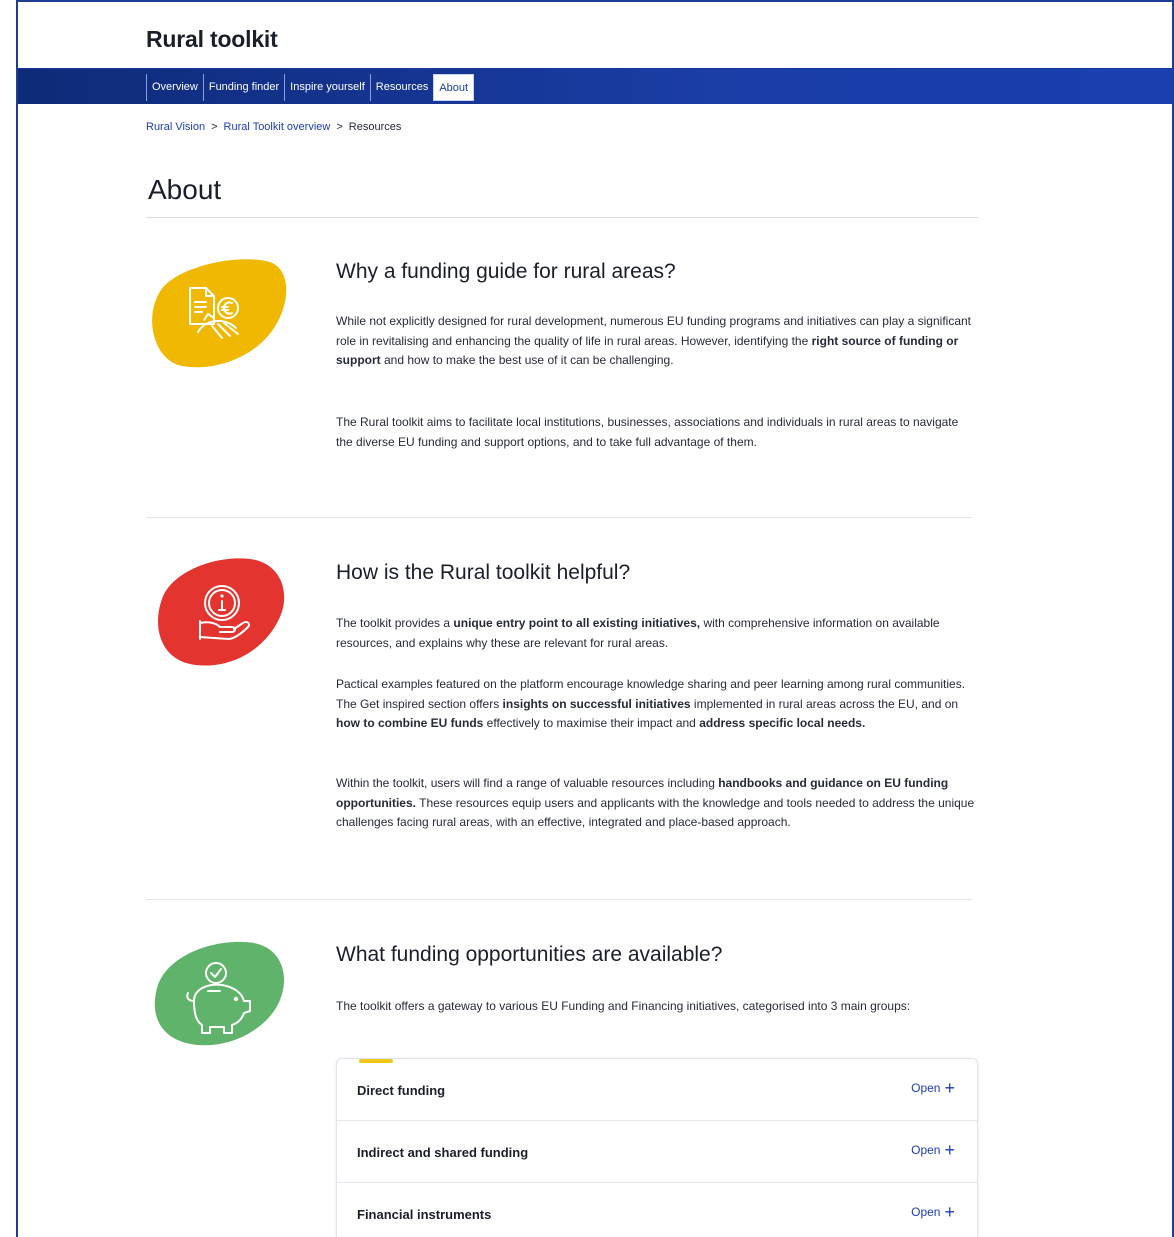  Describe the element at coordinates (185, 189) in the screenshot. I see `page-title: About` at that location.